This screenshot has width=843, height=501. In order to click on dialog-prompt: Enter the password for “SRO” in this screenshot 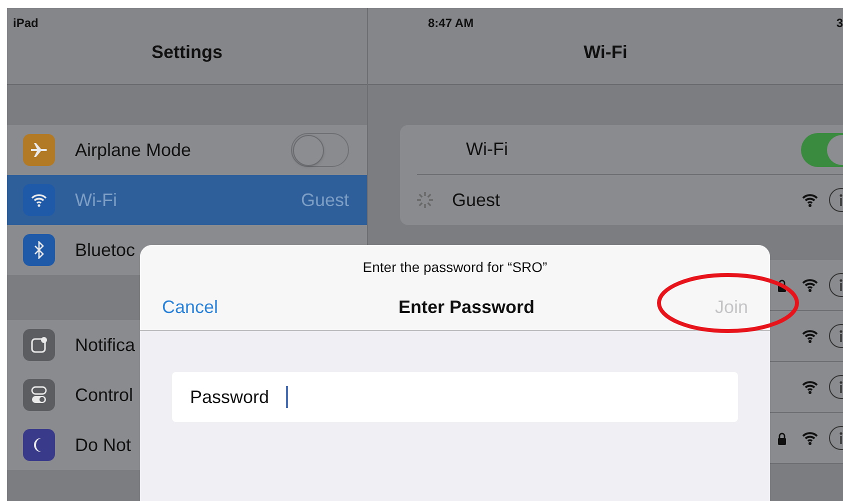, I will do `click(455, 267)`.